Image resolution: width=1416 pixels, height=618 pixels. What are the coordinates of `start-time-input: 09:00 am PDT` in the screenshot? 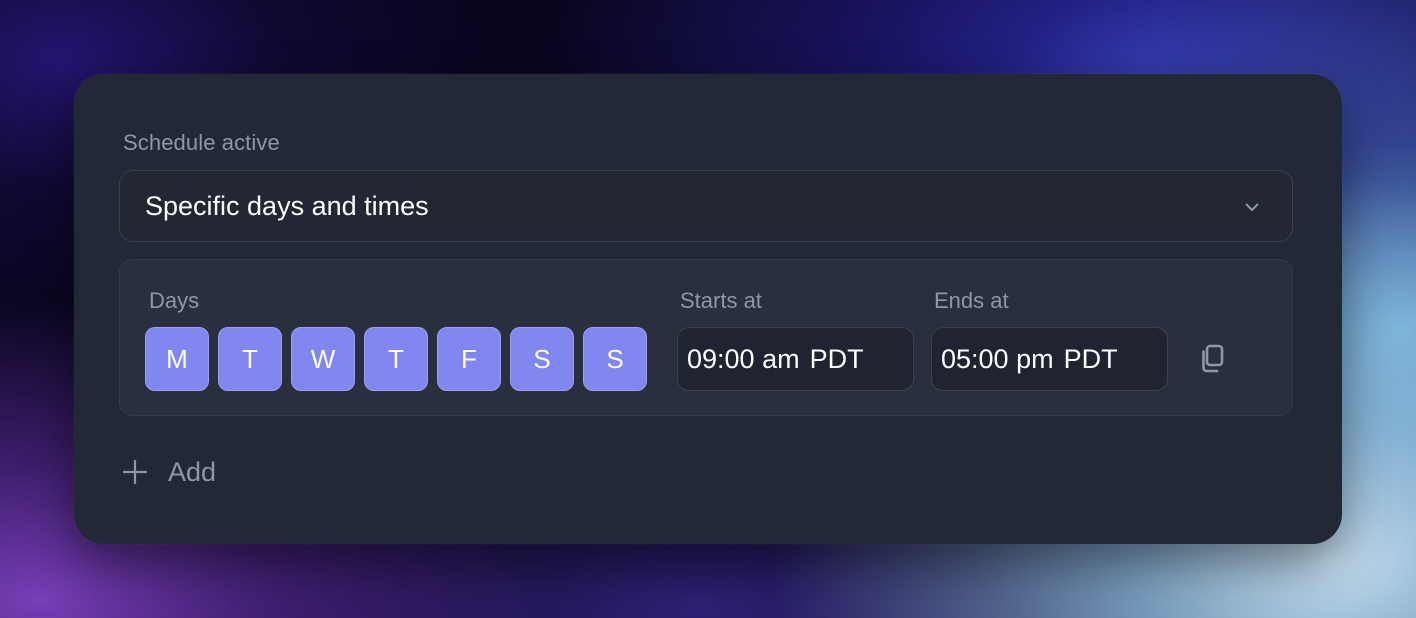 It's located at (795, 359).